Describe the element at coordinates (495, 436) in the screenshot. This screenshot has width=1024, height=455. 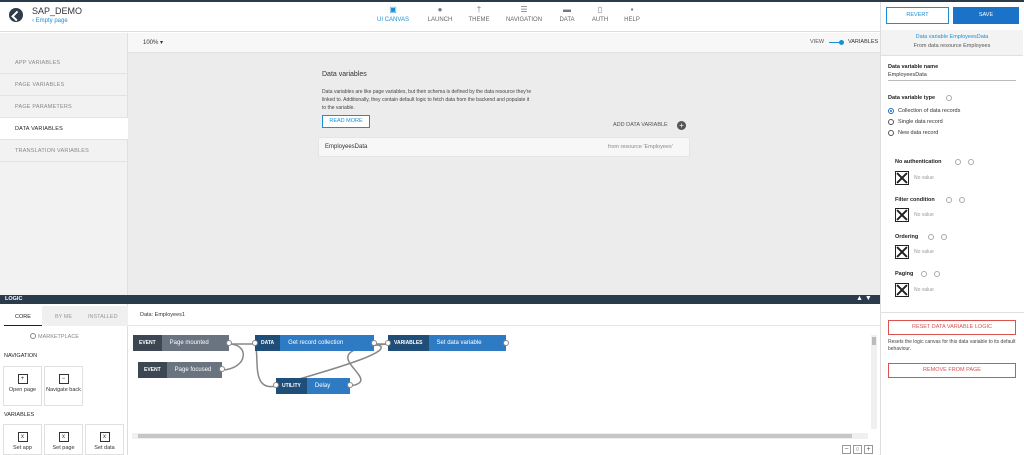
I see `horizontal-scroll-thumb` at that location.